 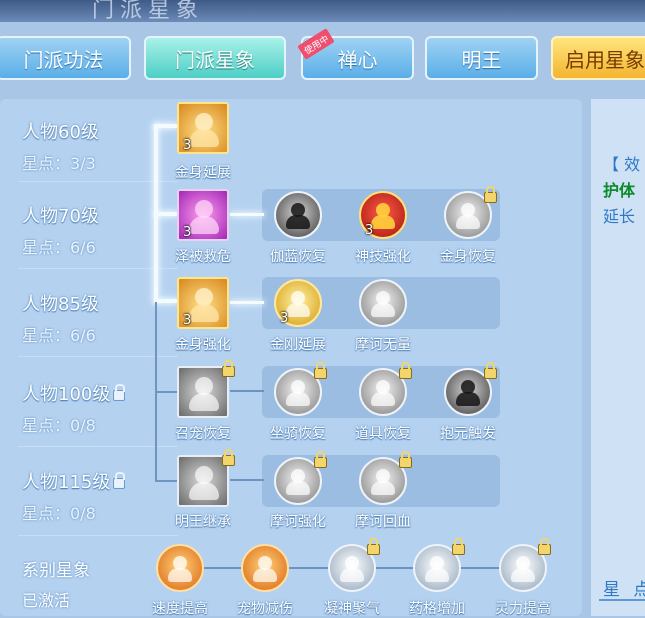 What do you see at coordinates (298, 345) in the screenshot?
I see `skill-label: 金刚延展` at bounding box center [298, 345].